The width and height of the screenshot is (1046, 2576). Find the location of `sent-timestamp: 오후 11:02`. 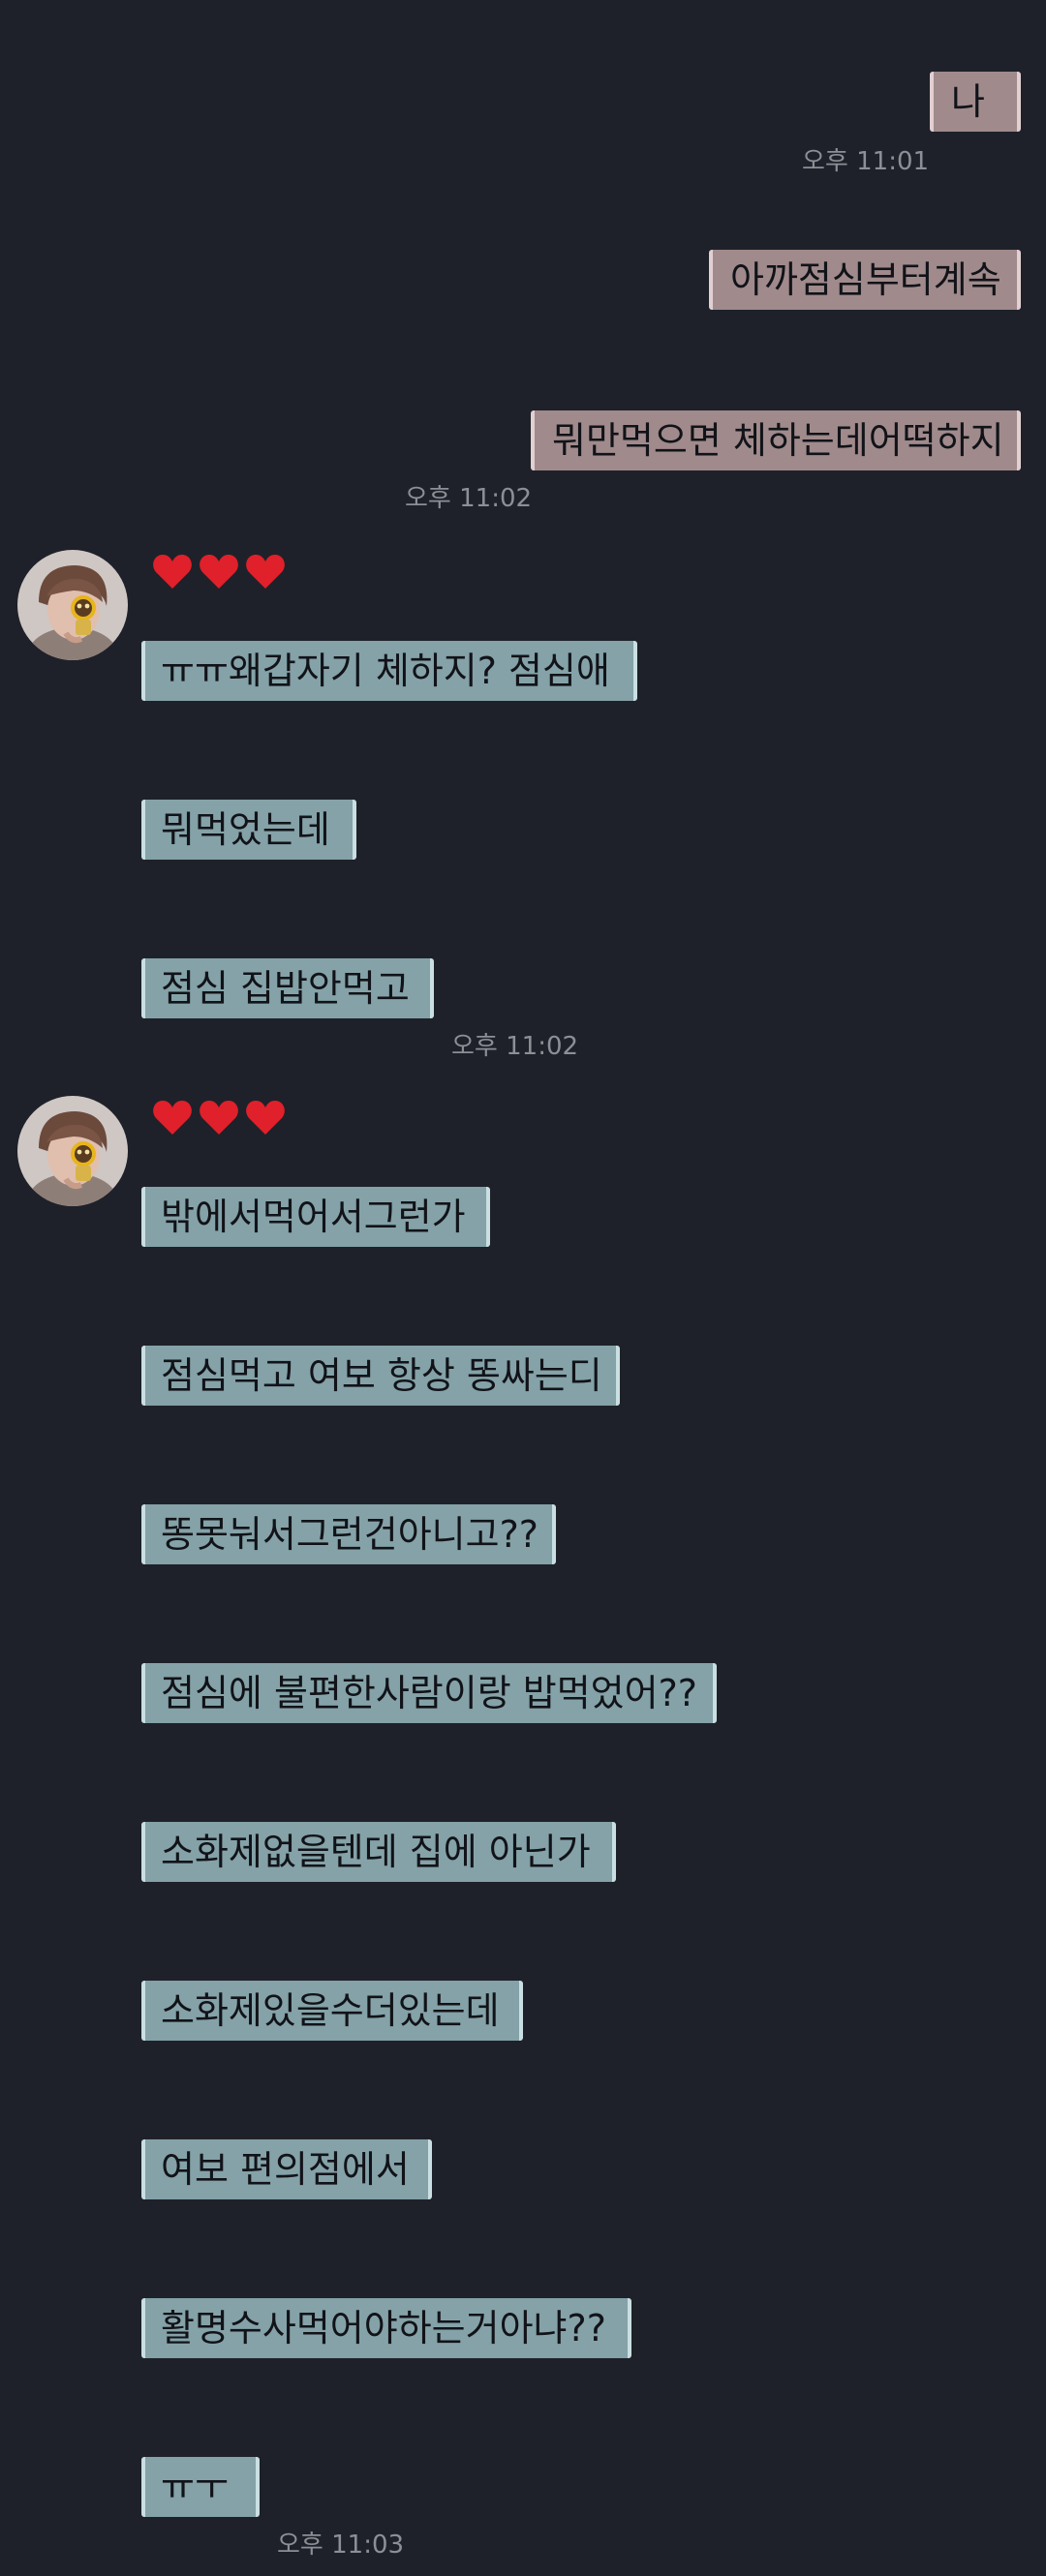

sent-timestamp: 오후 11:02 is located at coordinates (469, 499).